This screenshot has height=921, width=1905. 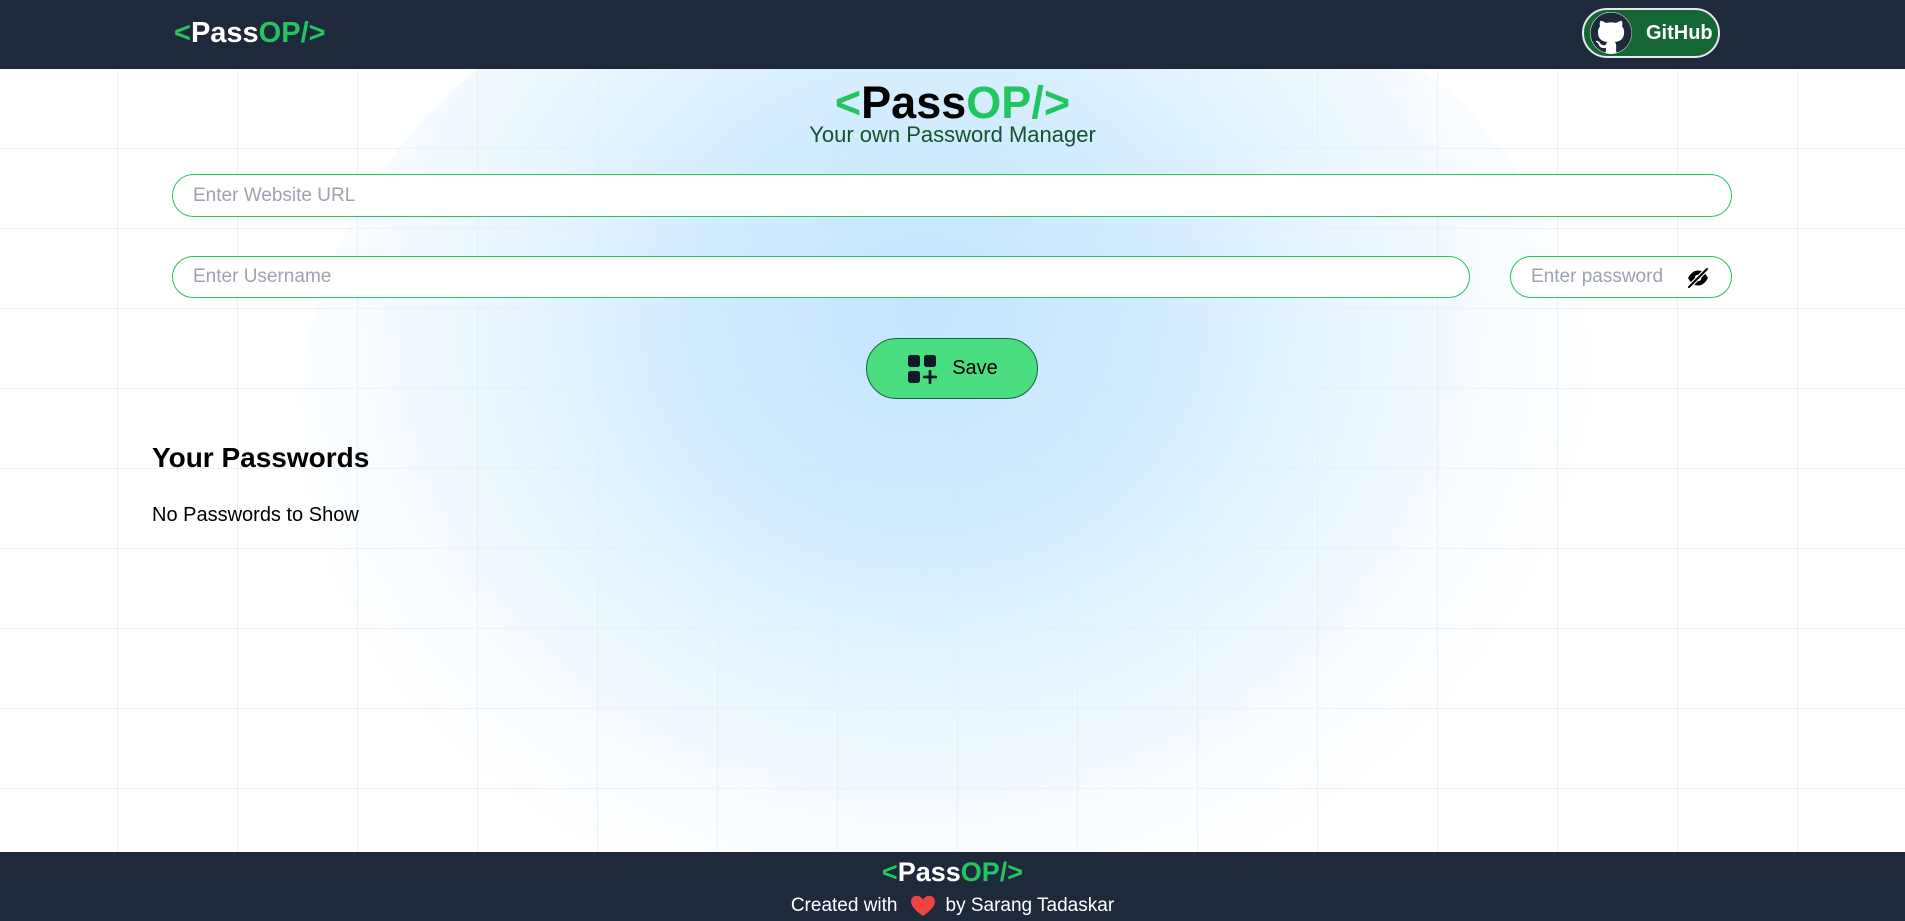 I want to click on footer-logo-op: OP, so click(x=980, y=872).